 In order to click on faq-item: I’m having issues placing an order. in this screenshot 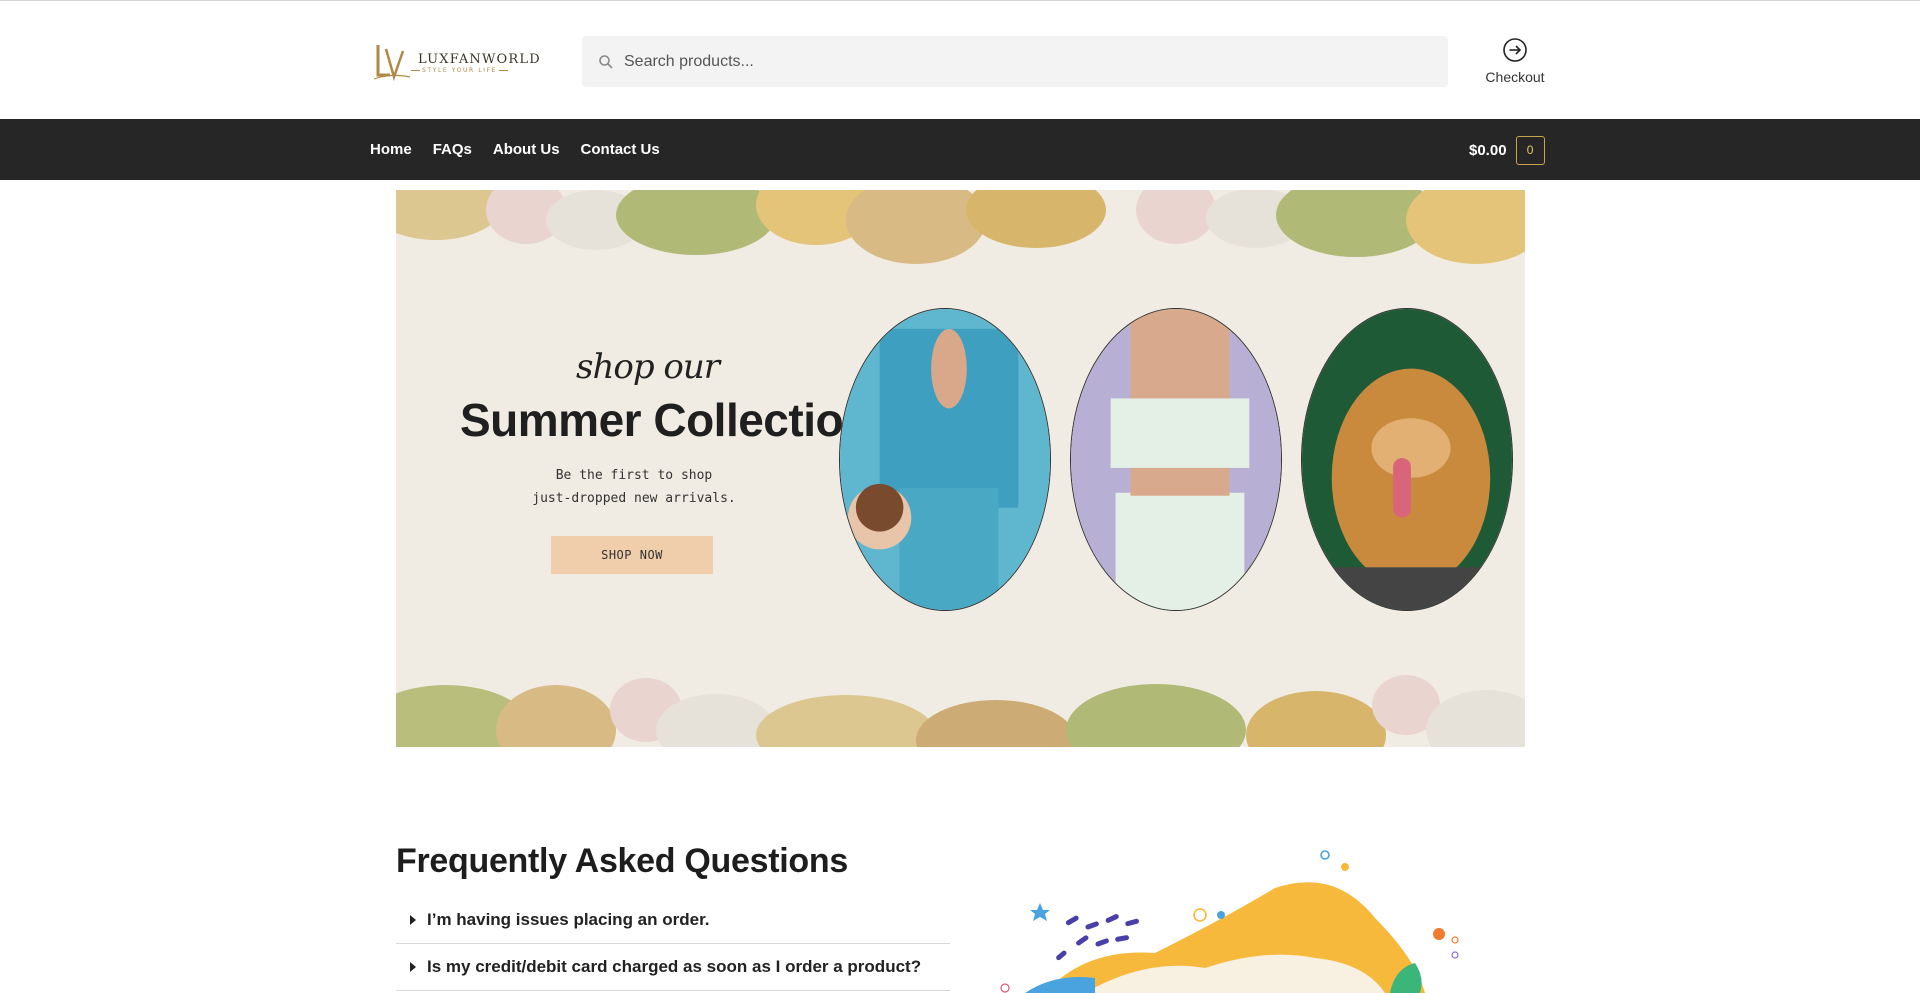, I will do `click(673, 921)`.